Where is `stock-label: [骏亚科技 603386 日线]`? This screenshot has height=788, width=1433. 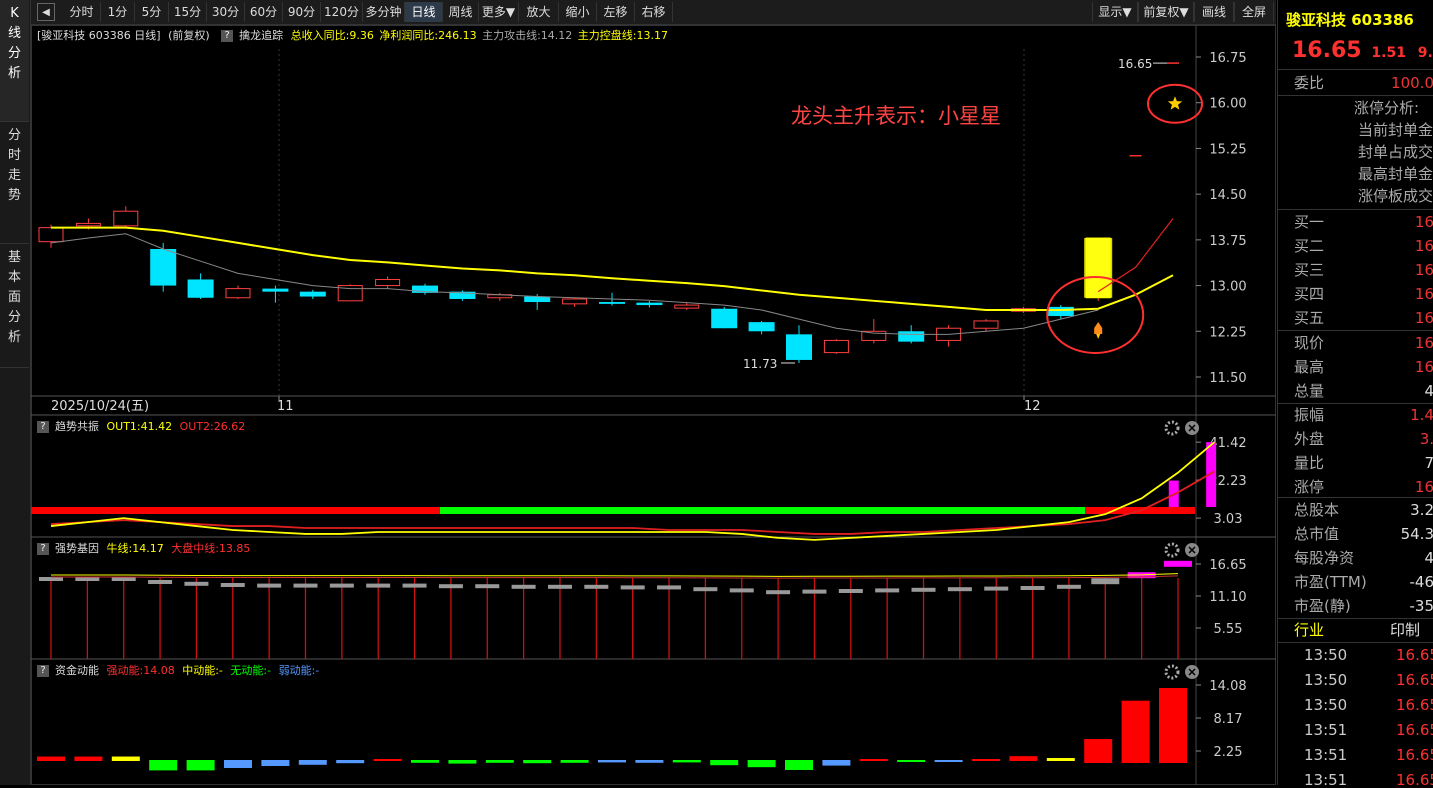
stock-label: [骏亚科技 603386 日线] is located at coordinates (99, 35).